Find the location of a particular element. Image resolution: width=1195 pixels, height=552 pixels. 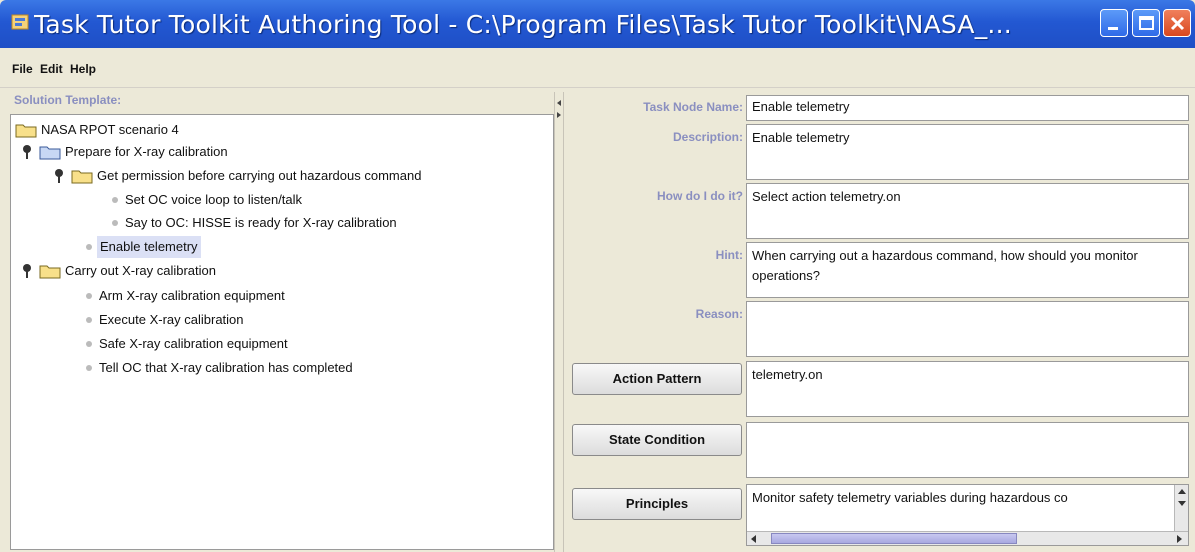

hint-label: Hint: is located at coordinates (729, 255).